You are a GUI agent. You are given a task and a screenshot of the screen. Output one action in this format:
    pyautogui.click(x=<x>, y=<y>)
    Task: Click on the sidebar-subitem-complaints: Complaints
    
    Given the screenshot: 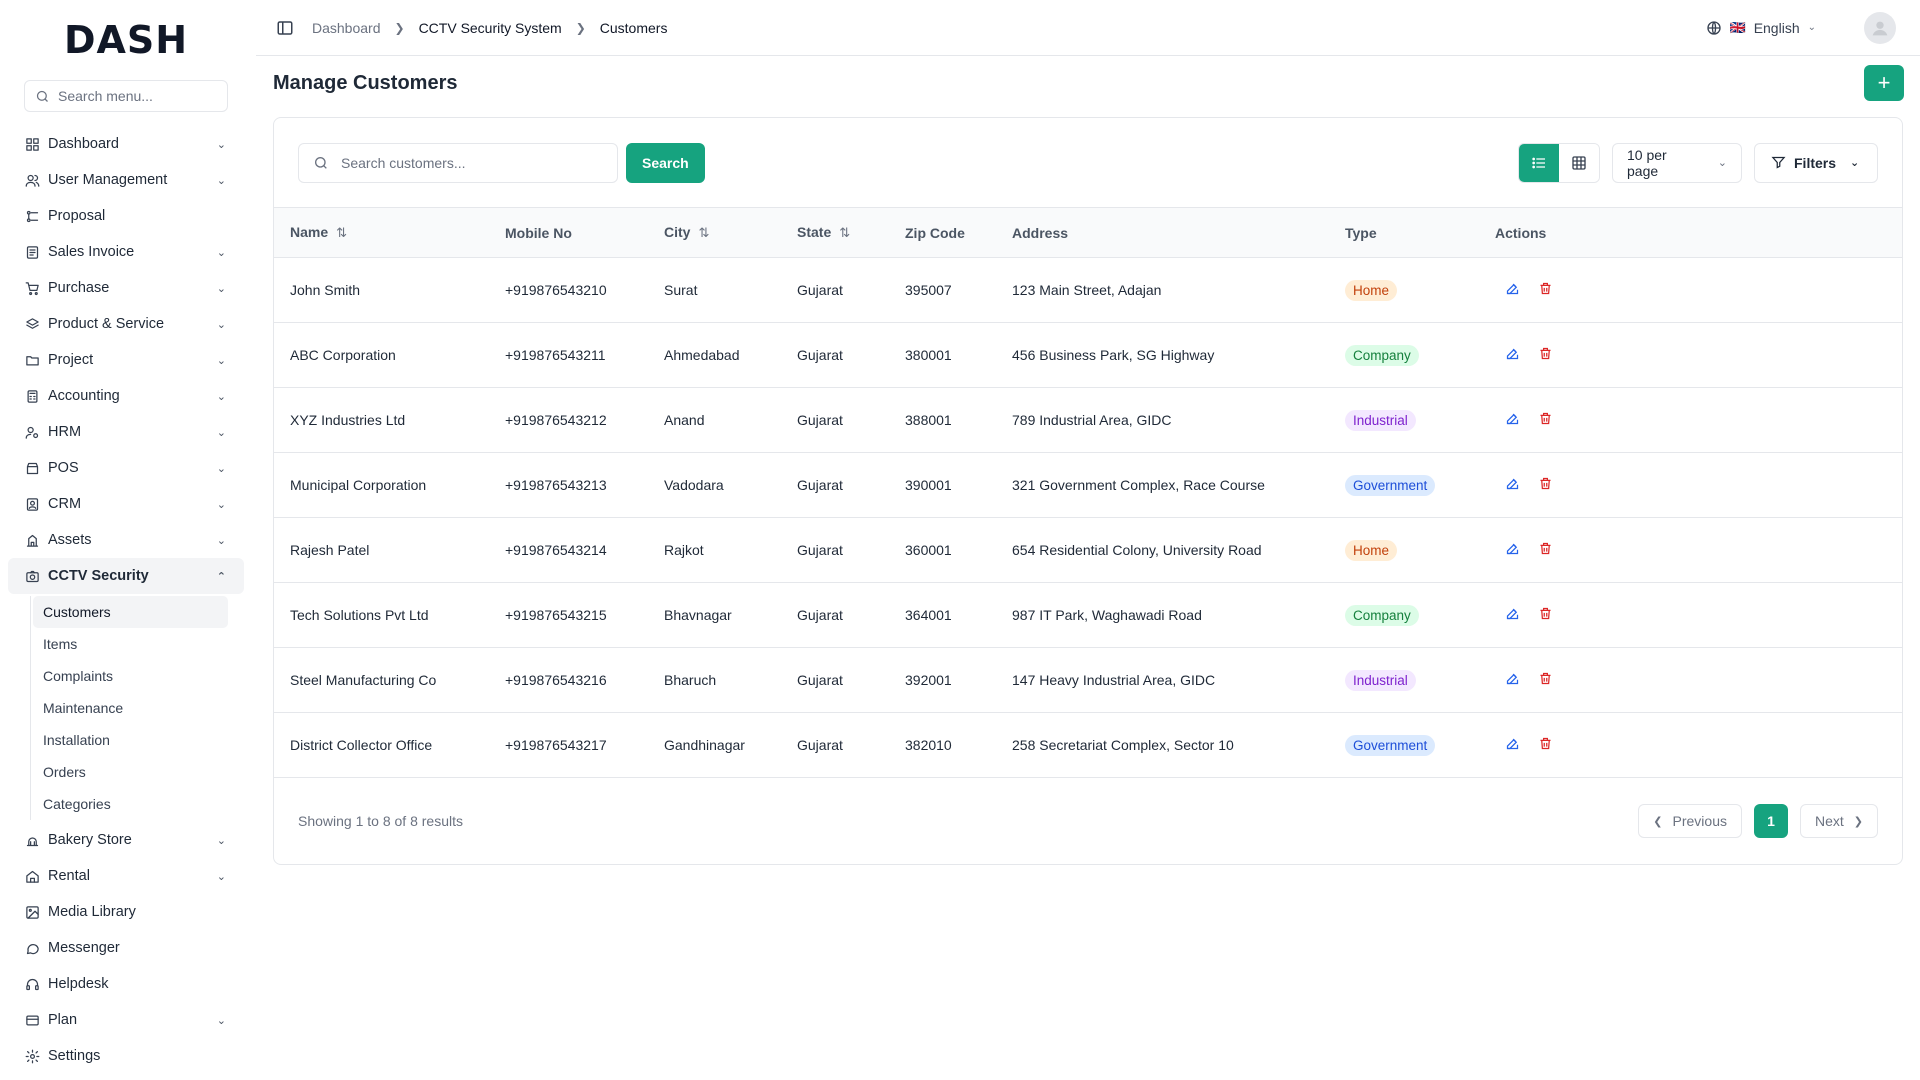 What is the action you would take?
    pyautogui.click(x=130, y=676)
    